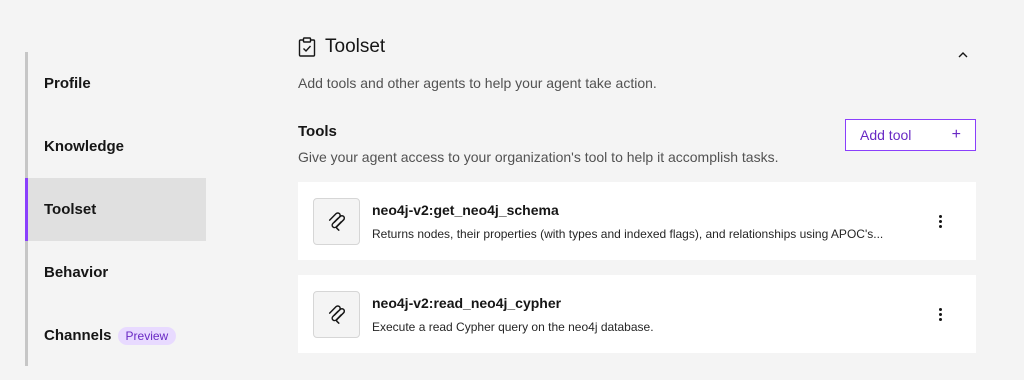  What do you see at coordinates (78, 335) in the screenshot?
I see `sidebar-item-label: Channels` at bounding box center [78, 335].